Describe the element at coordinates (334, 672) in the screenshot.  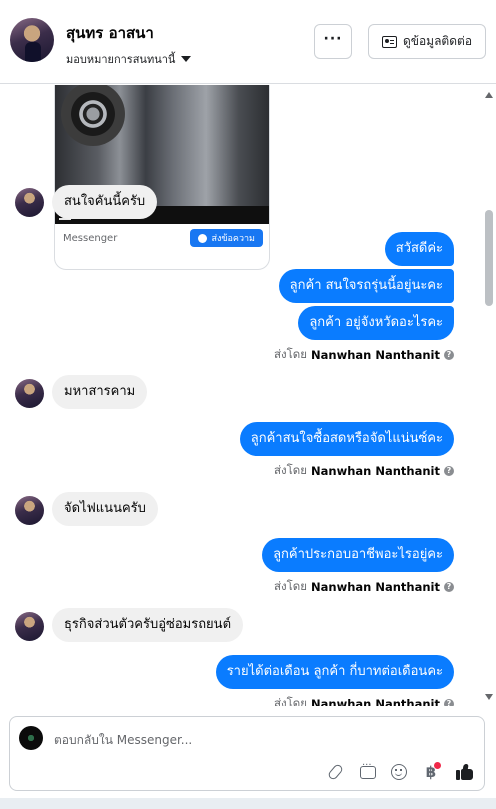
I see `outgoing-message: รายได้ต่อเดือน ลูกค้า กี่บาทต่อเดือนคะ` at that location.